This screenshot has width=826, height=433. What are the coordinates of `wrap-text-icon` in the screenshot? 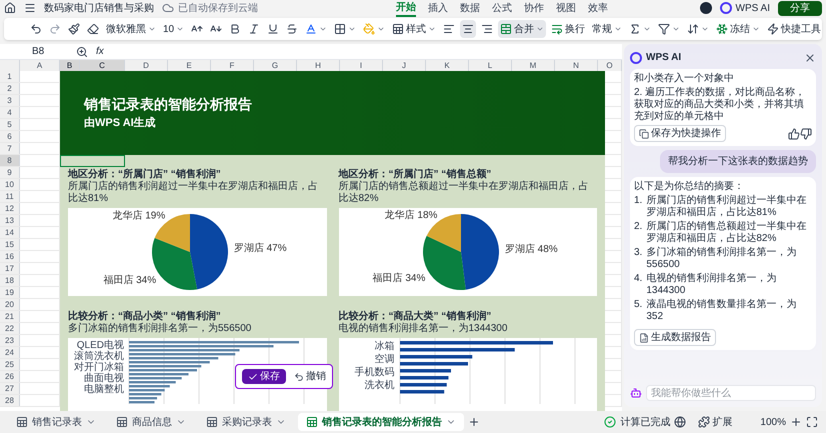 It's located at (557, 29).